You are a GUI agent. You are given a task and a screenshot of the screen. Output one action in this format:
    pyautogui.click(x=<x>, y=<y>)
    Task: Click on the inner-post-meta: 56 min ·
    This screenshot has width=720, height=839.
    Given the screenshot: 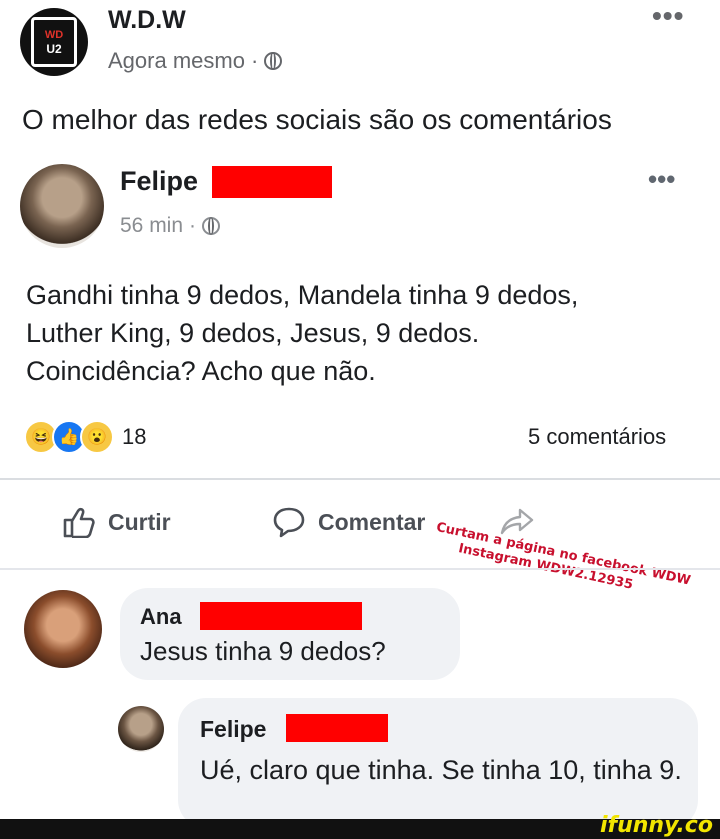 What is the action you would take?
    pyautogui.click(x=170, y=226)
    